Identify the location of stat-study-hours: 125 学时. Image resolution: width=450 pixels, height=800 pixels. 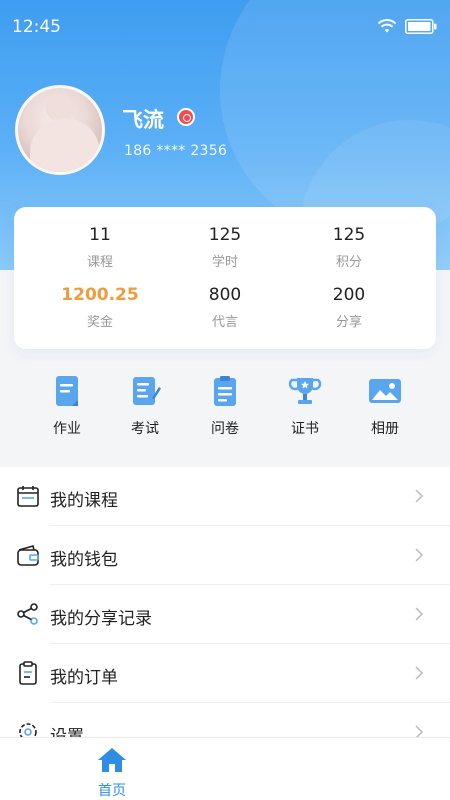
(225, 247).